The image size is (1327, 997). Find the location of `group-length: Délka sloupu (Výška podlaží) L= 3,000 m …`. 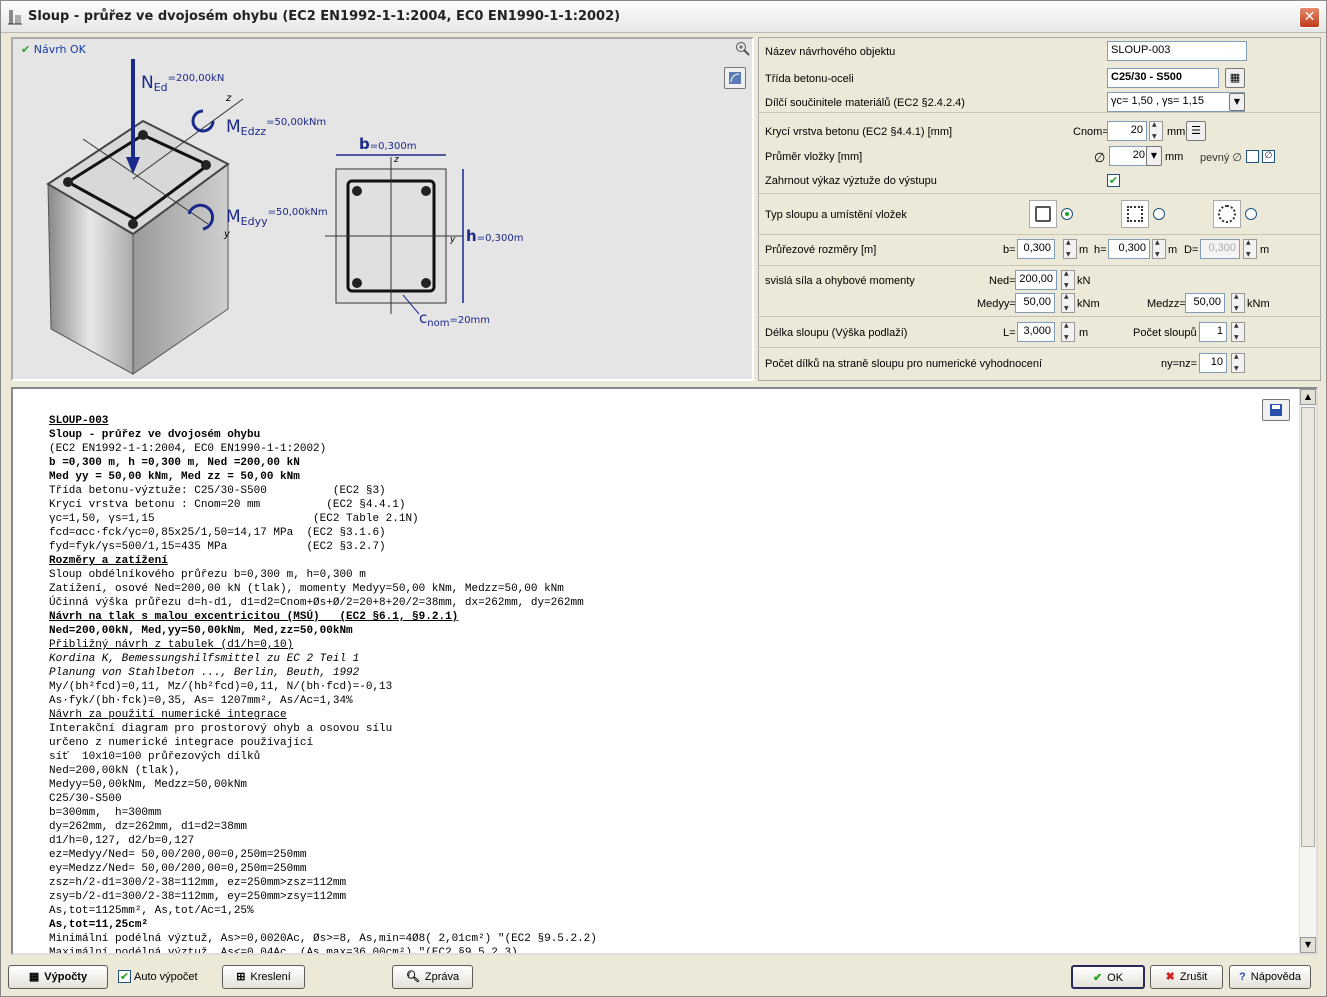

group-length: Délka sloupu (Výška podlaží) L= 3,000 m … is located at coordinates (1040, 333).